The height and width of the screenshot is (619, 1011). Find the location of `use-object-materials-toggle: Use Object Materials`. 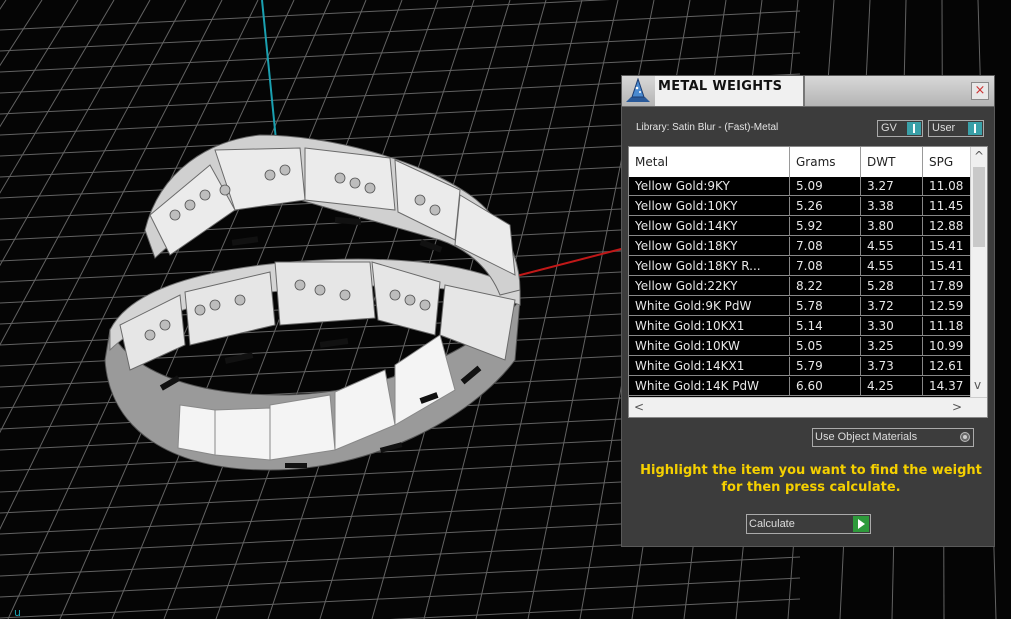

use-object-materials-toggle: Use Object Materials is located at coordinates (893, 437).